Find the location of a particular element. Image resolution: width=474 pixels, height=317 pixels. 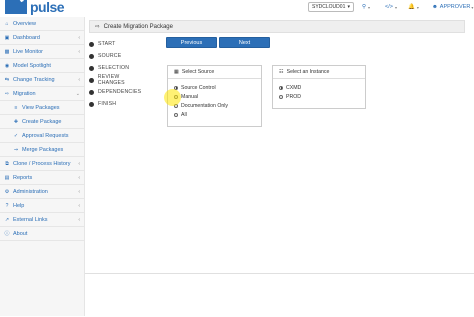

source-option-documentation-only: Documentation Only is located at coordinates (214, 105).